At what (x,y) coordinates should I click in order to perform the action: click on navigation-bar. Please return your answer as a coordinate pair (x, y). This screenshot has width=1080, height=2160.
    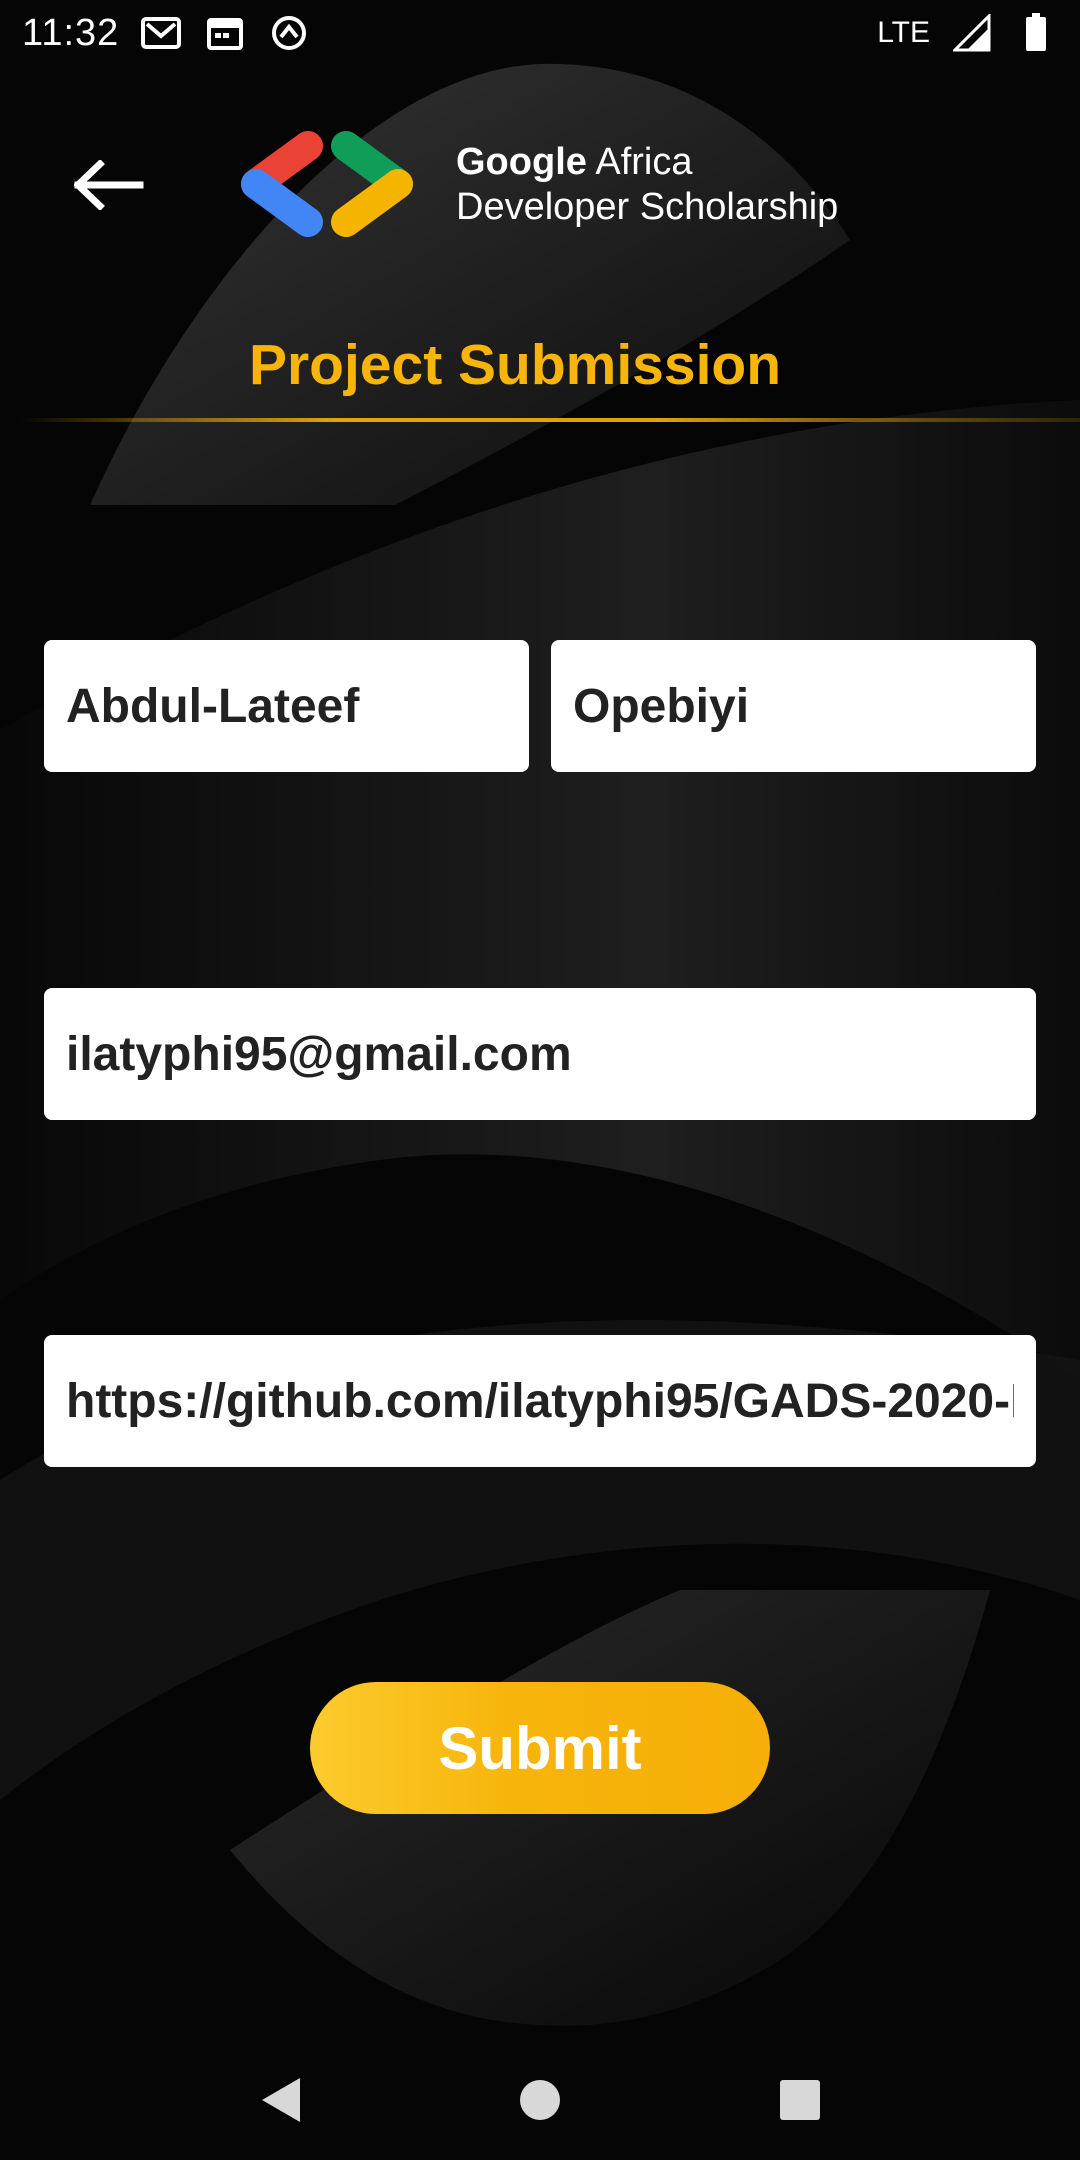
    Looking at the image, I should click on (540, 2100).